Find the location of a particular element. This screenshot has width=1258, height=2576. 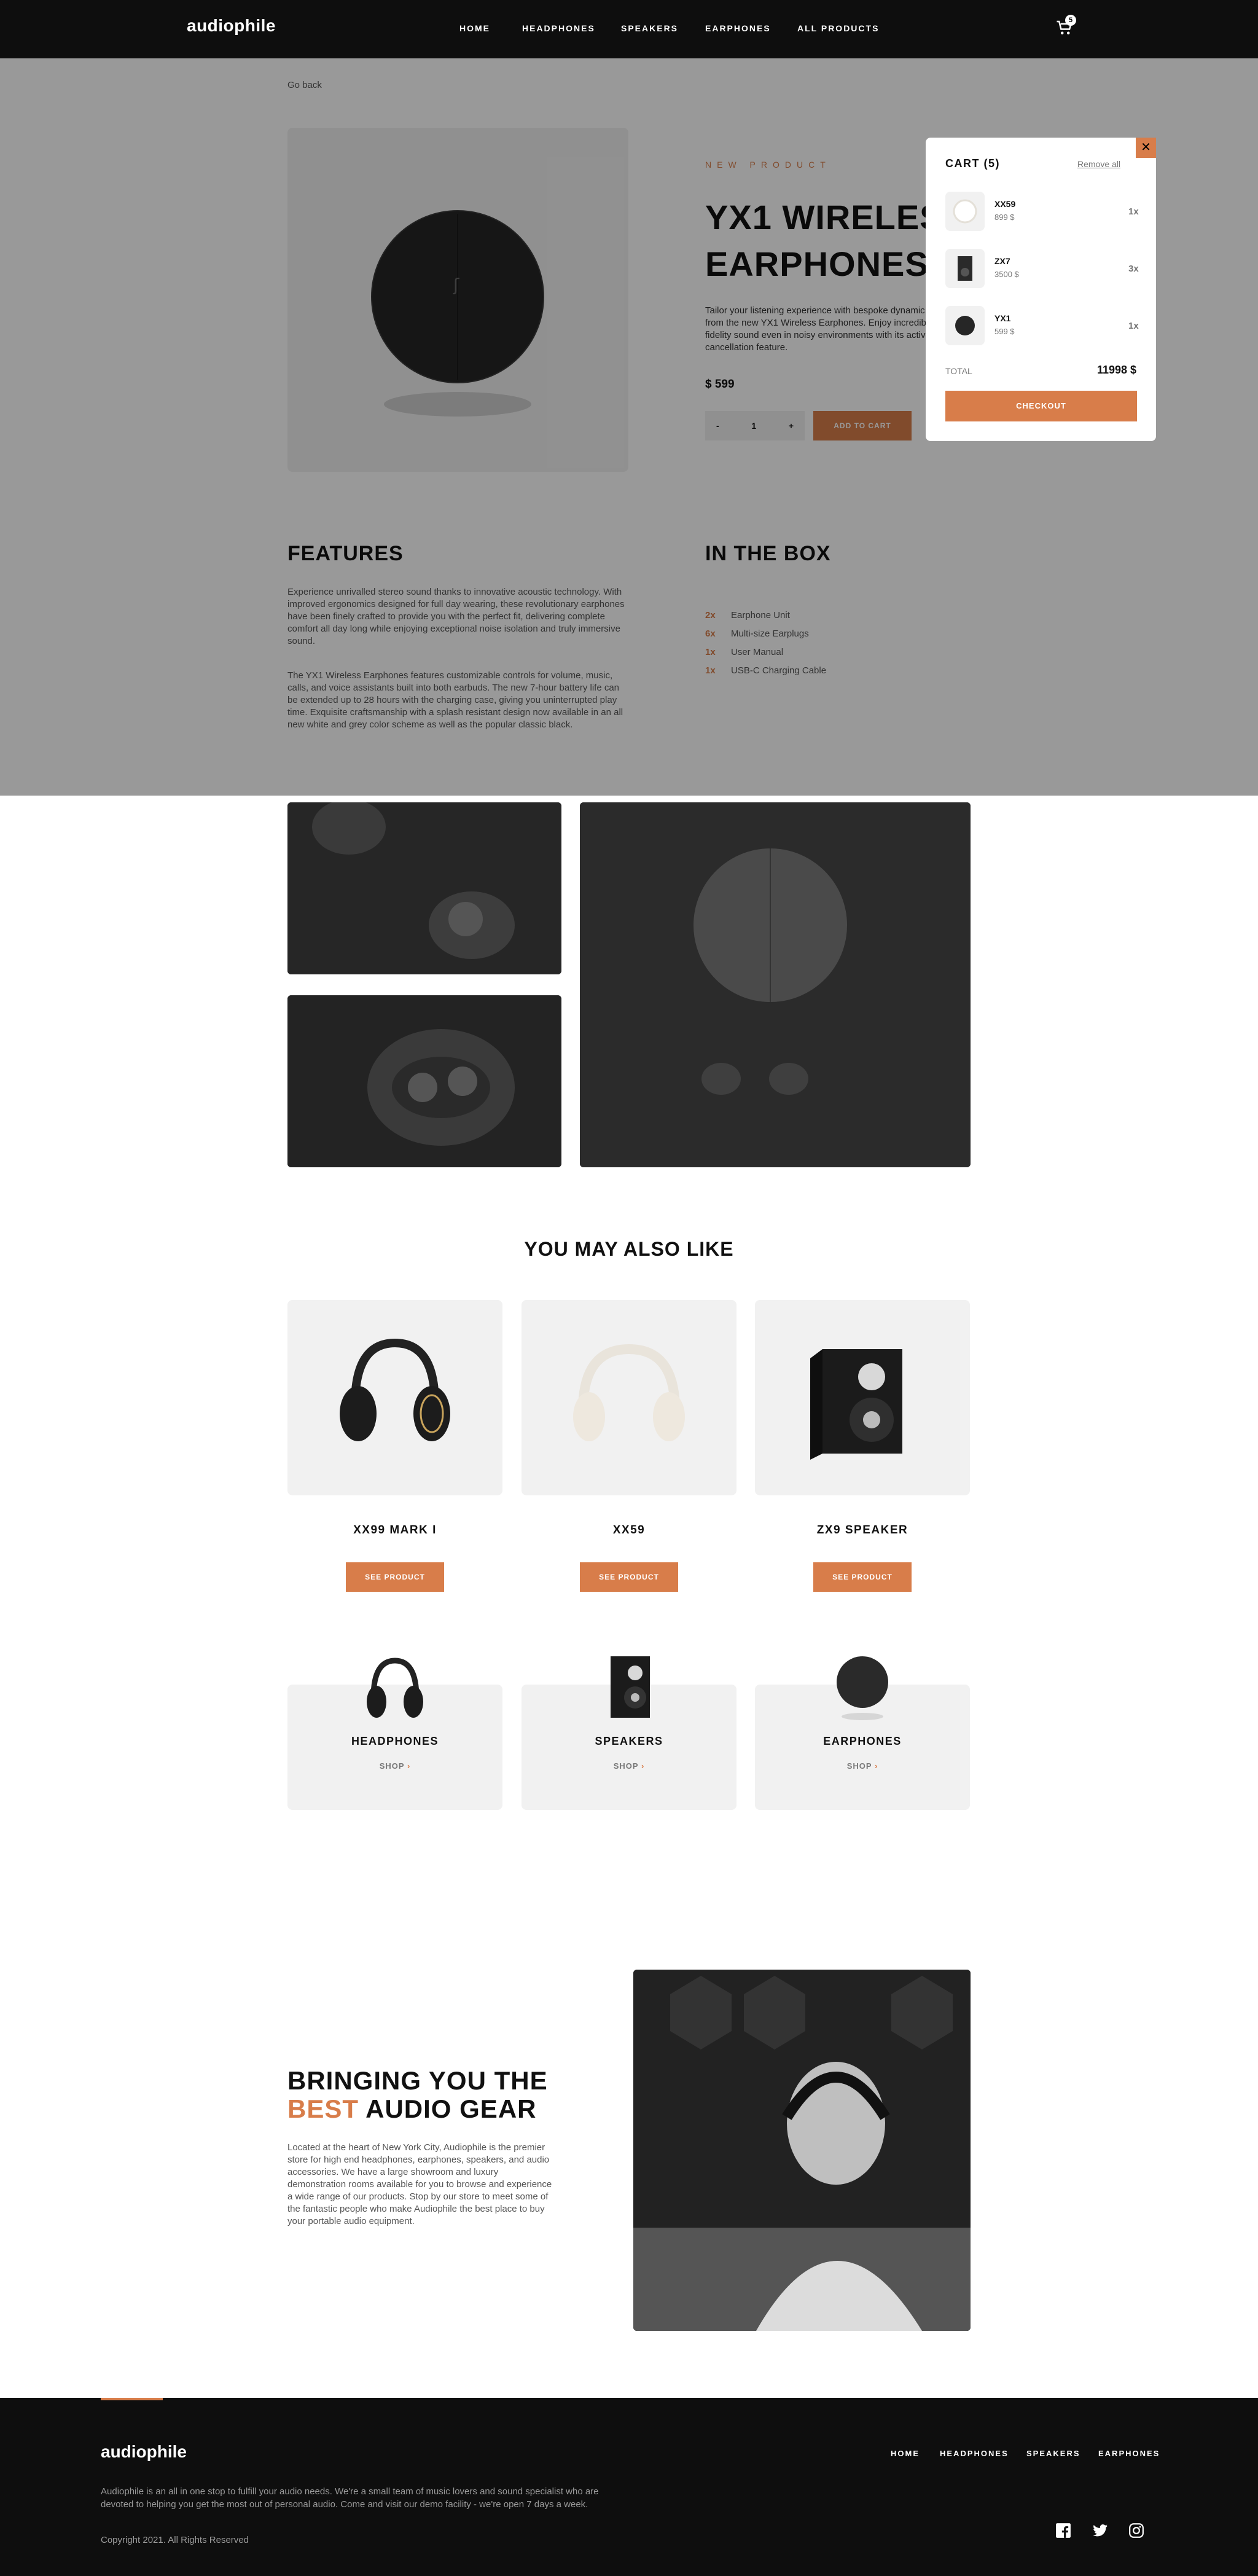

about-title-line-2: AUDIO GEAR is located at coordinates (451, 2108).